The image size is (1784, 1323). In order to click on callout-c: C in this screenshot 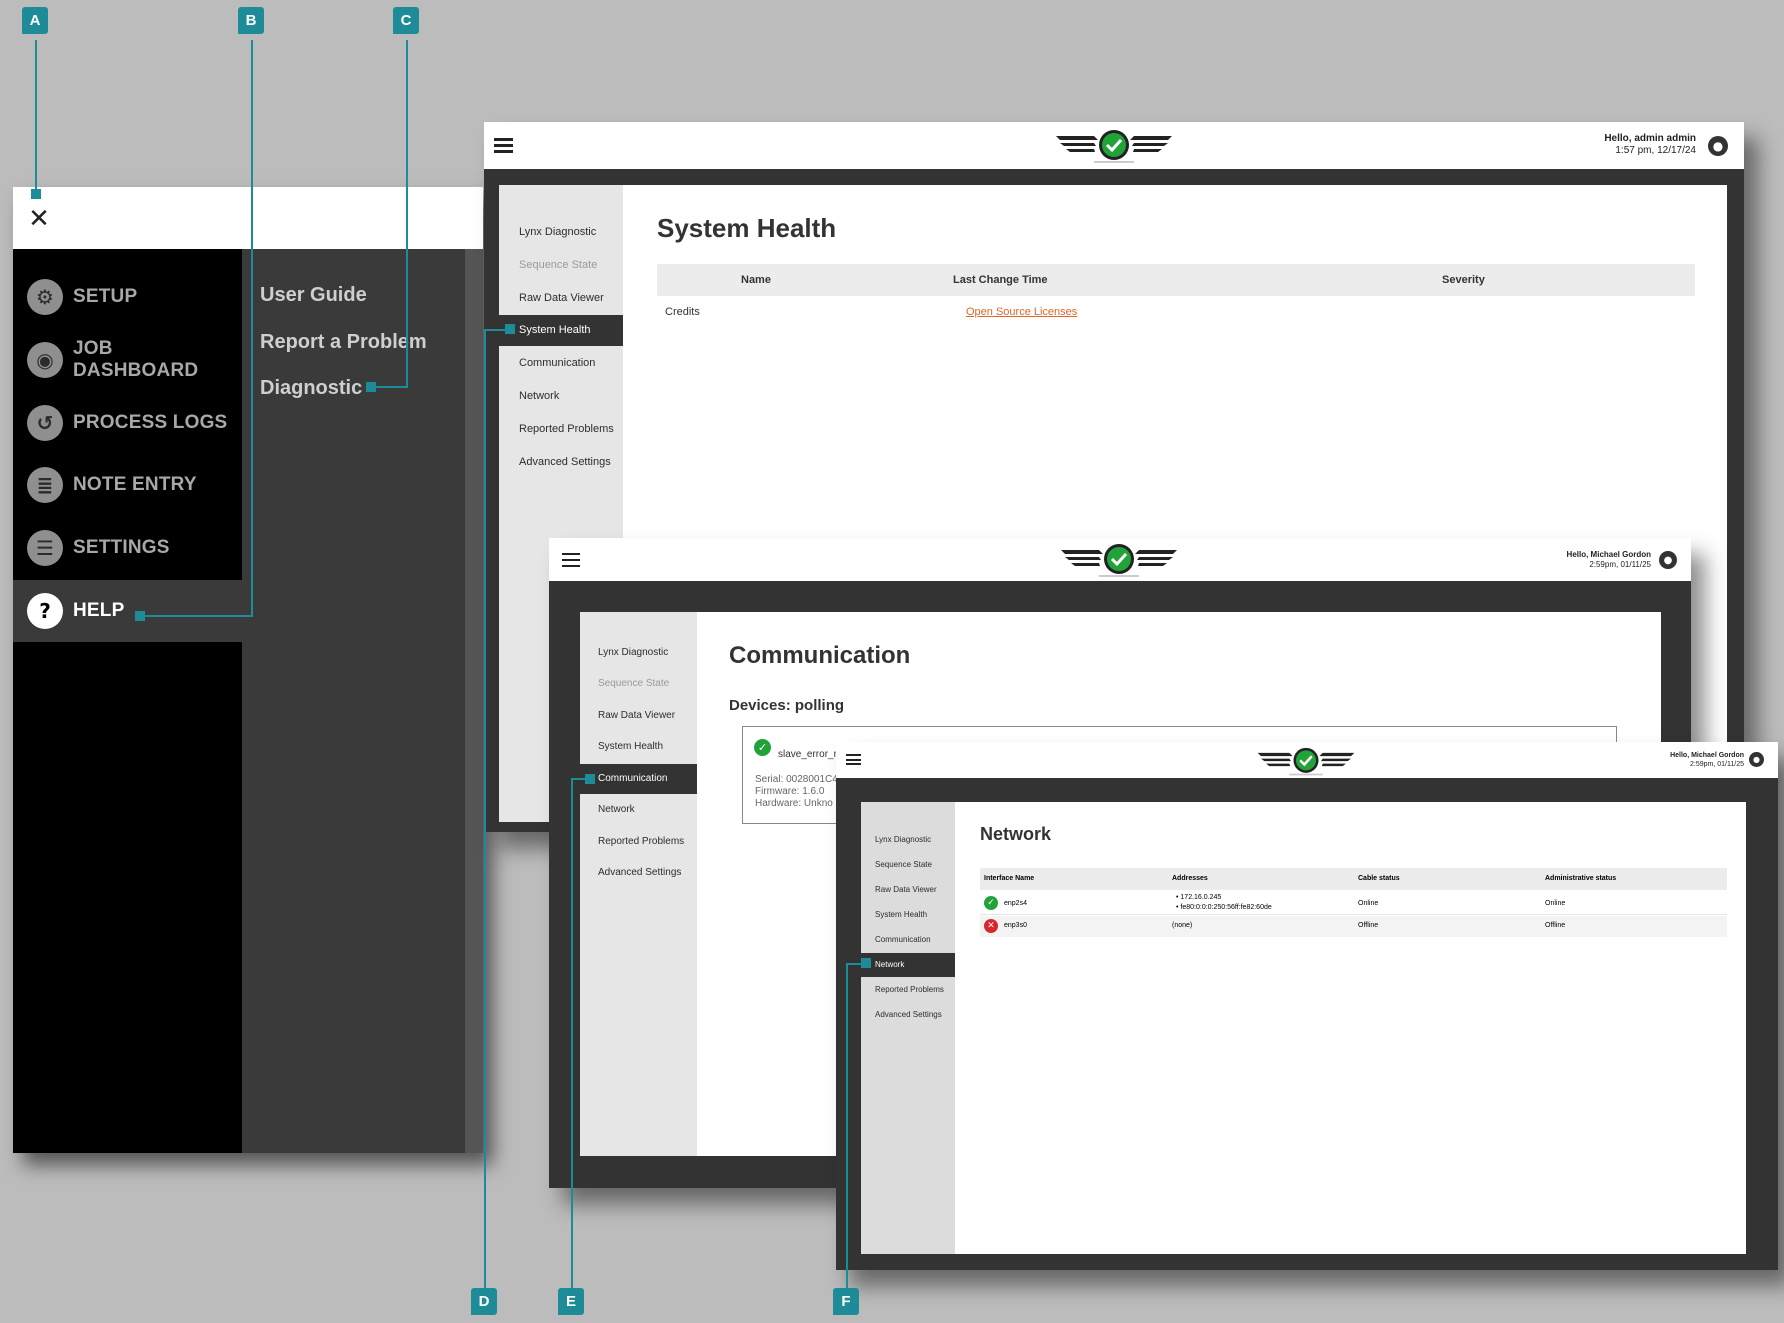, I will do `click(406, 20)`.